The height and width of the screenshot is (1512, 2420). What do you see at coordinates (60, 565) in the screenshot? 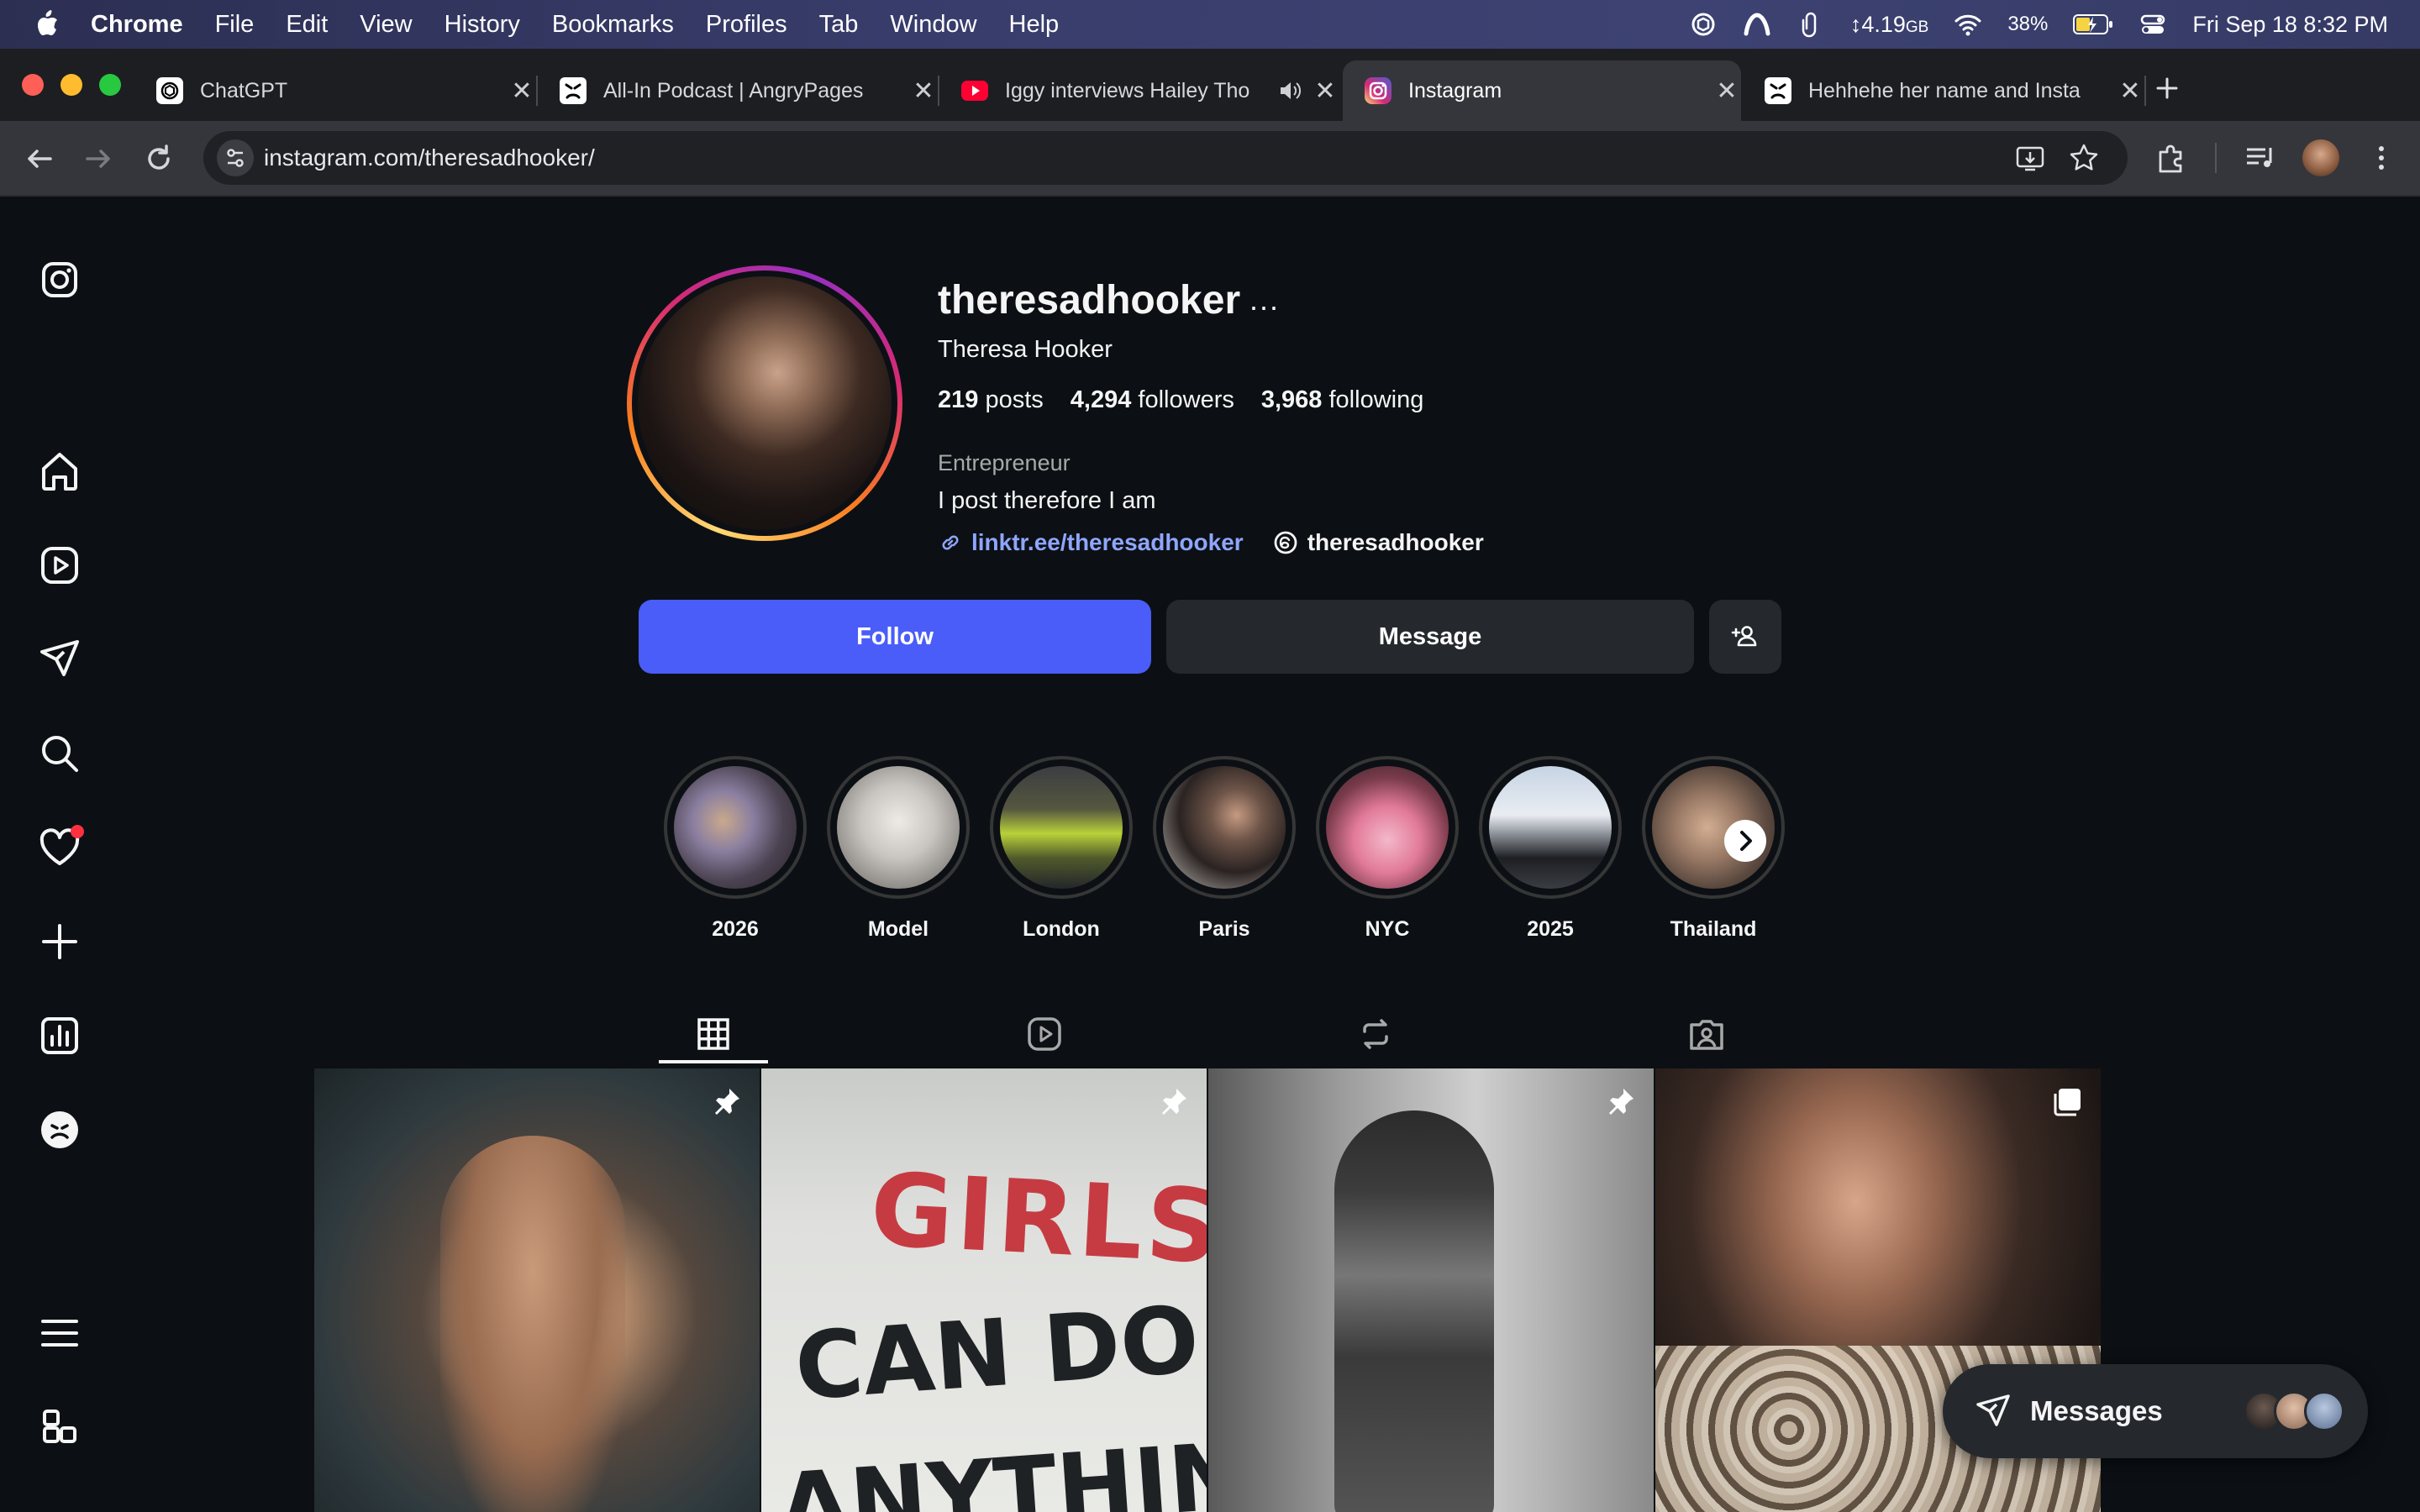
I see `reels-icon` at bounding box center [60, 565].